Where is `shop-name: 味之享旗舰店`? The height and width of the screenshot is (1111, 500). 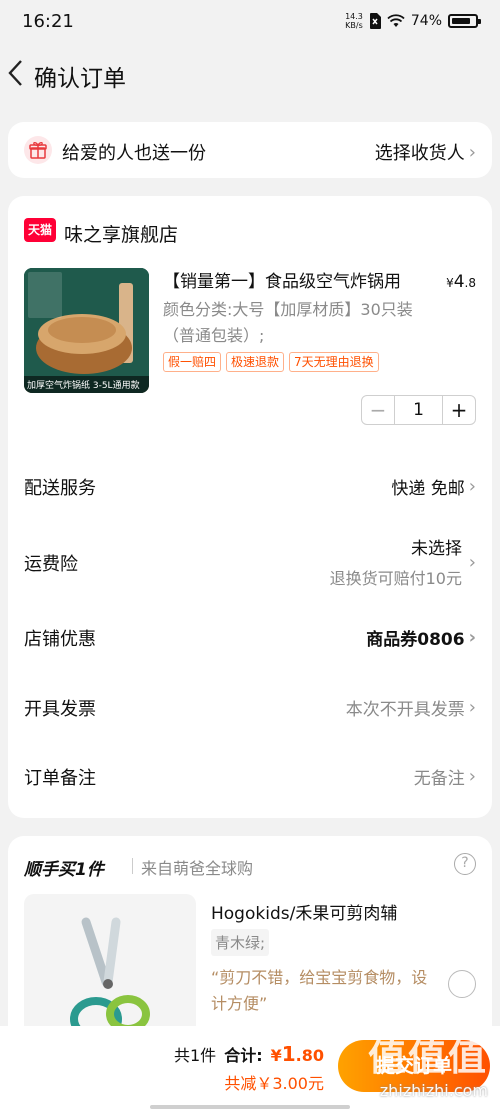
shop-name: 味之享旗舰店 is located at coordinates (121, 233).